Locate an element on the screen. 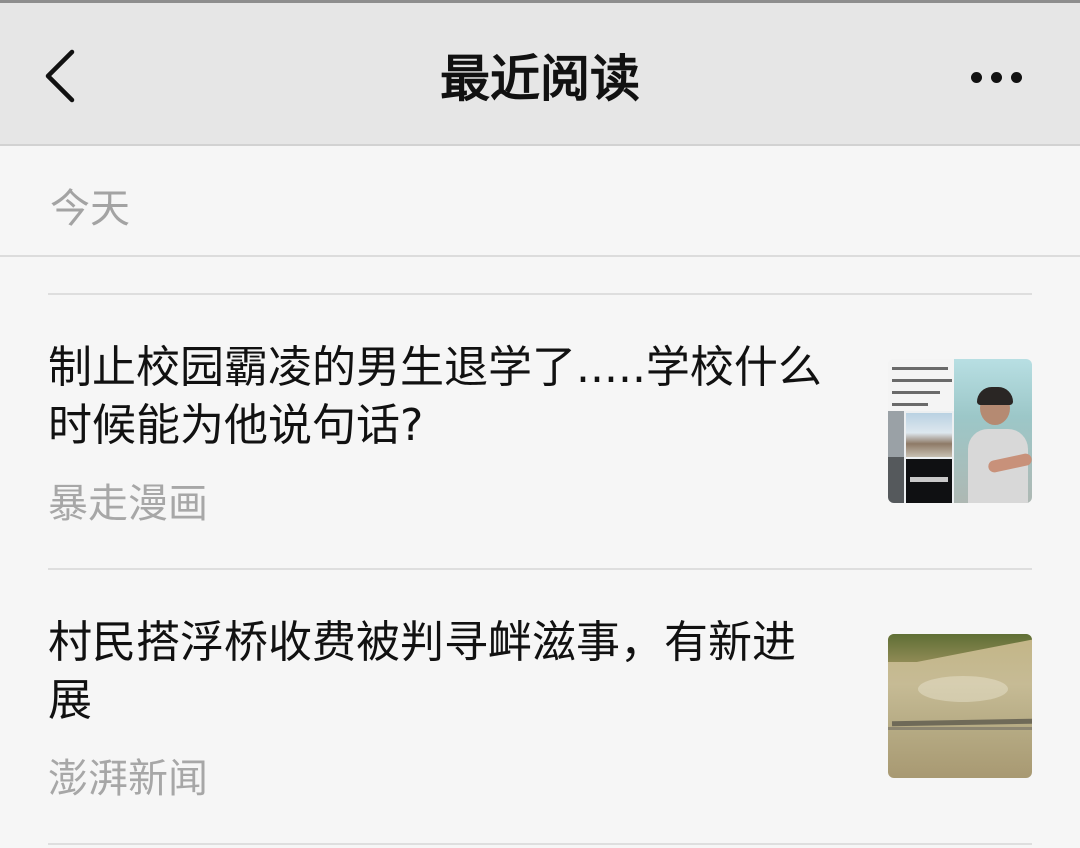 This screenshot has width=1080, height=848. article-source: 暴走漫画 is located at coordinates (128, 504).